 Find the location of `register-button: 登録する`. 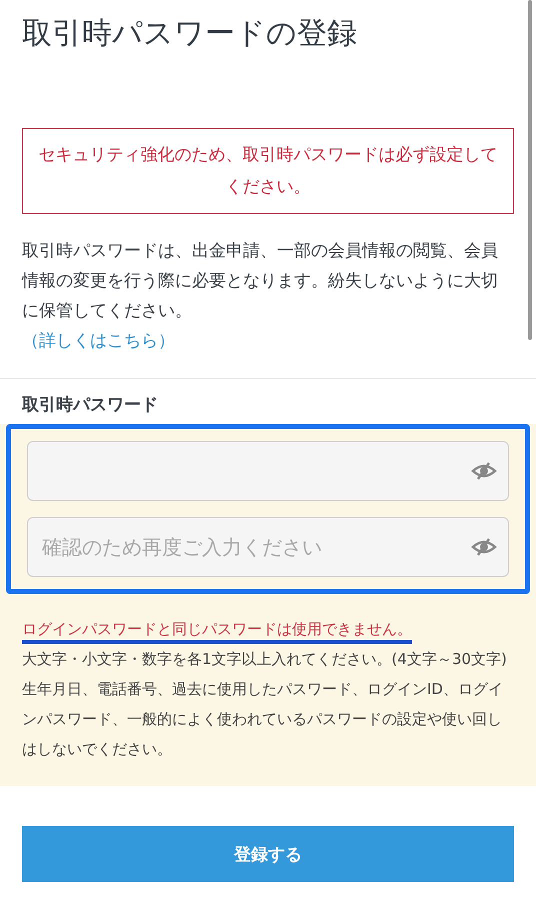

register-button: 登録する is located at coordinates (268, 854).